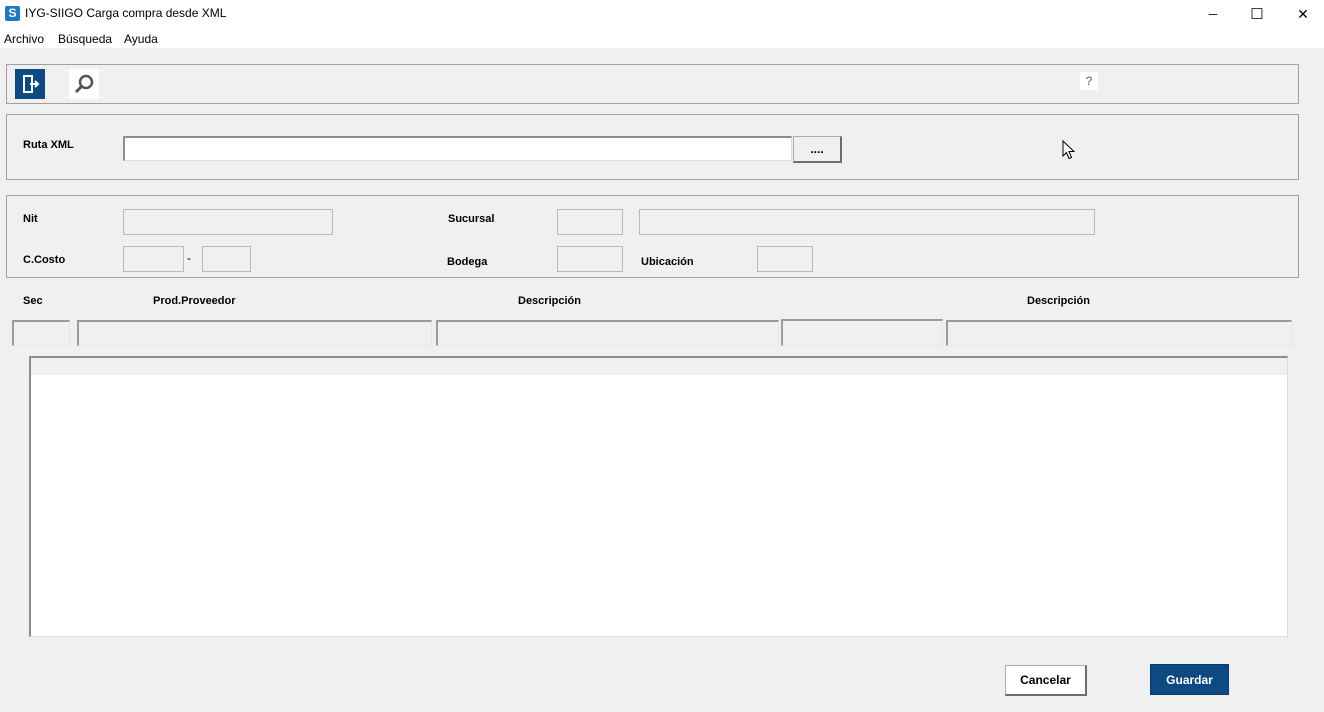  I want to click on sec-header: Sec, so click(33, 301).